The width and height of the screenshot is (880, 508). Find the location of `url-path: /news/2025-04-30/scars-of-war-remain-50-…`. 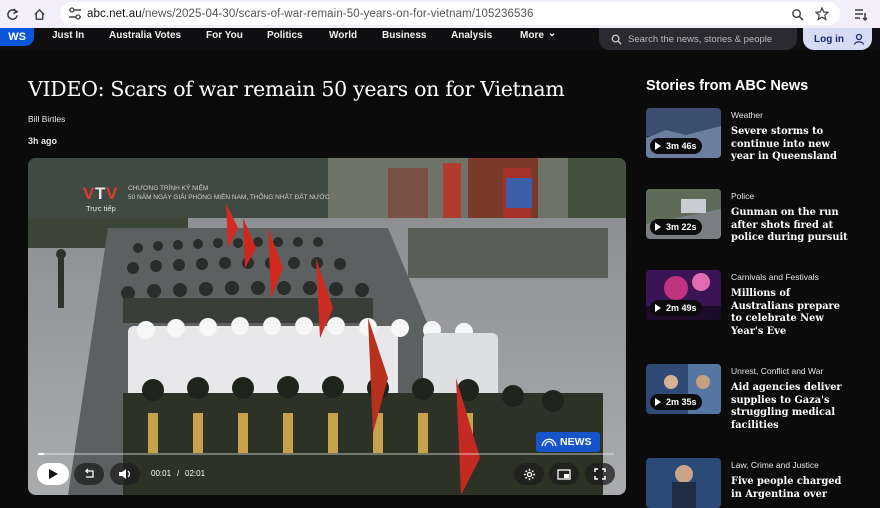

url-path: /news/2025-04-30/scars-of-war-remain-50-… is located at coordinates (337, 13).